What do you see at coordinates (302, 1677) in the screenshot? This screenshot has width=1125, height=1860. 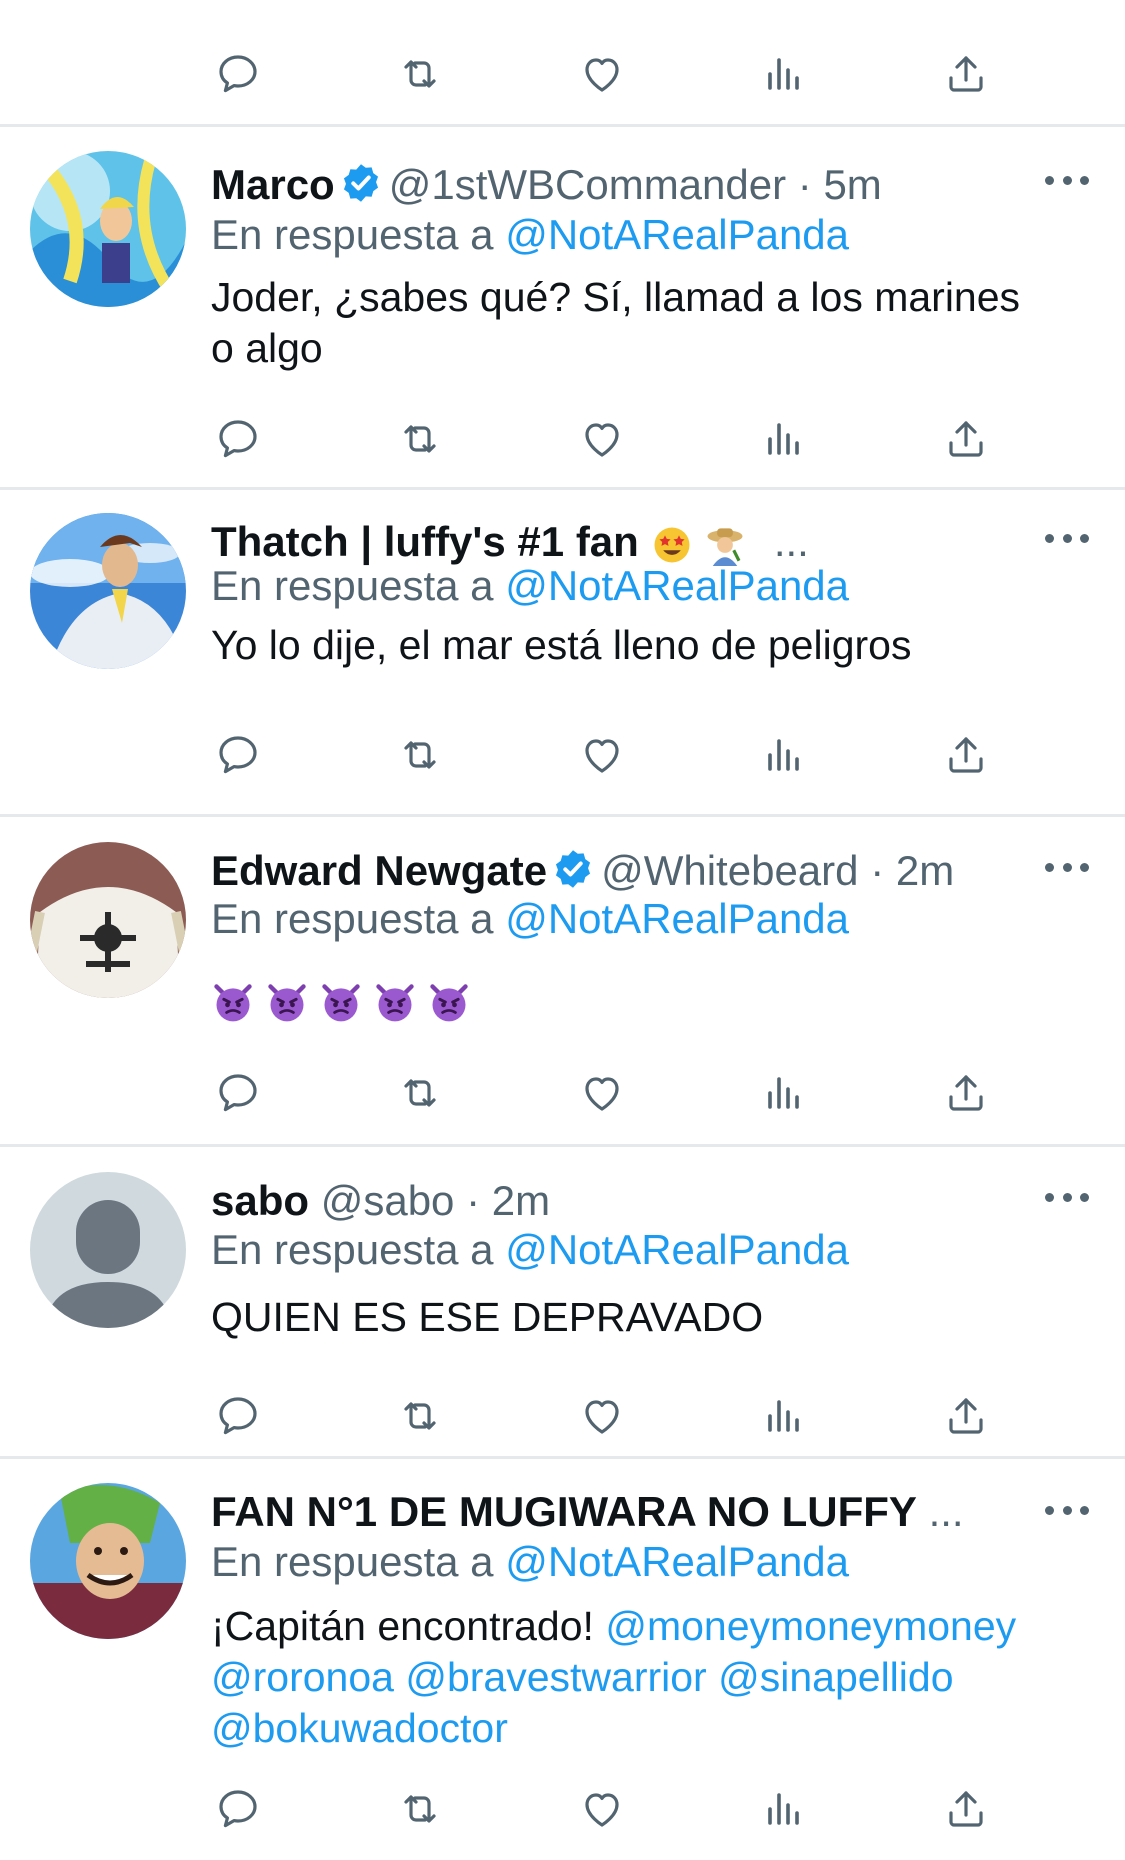 I see `mention-link: @roronoa` at bounding box center [302, 1677].